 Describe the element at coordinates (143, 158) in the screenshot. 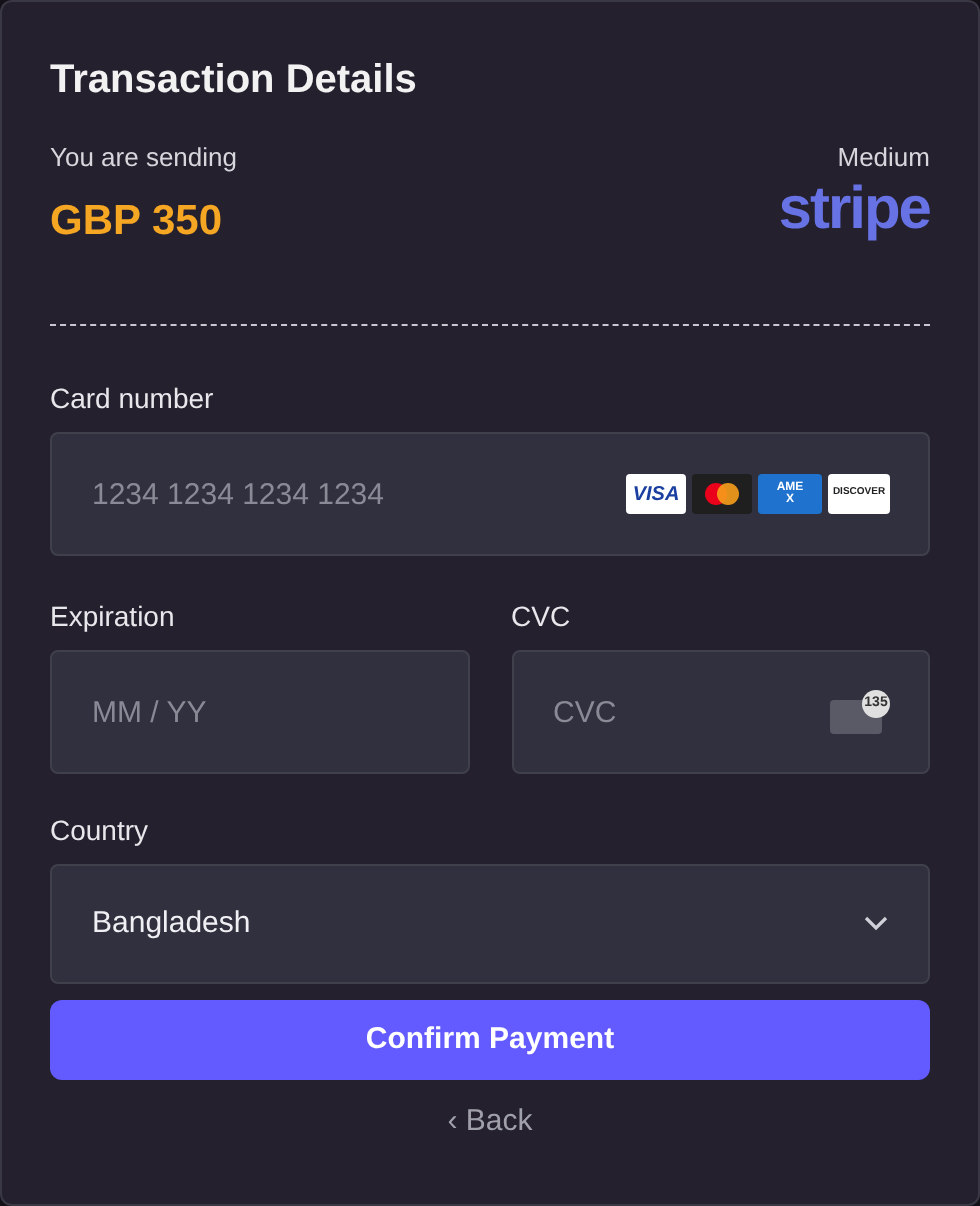

I see `sending-label: You are sending` at that location.